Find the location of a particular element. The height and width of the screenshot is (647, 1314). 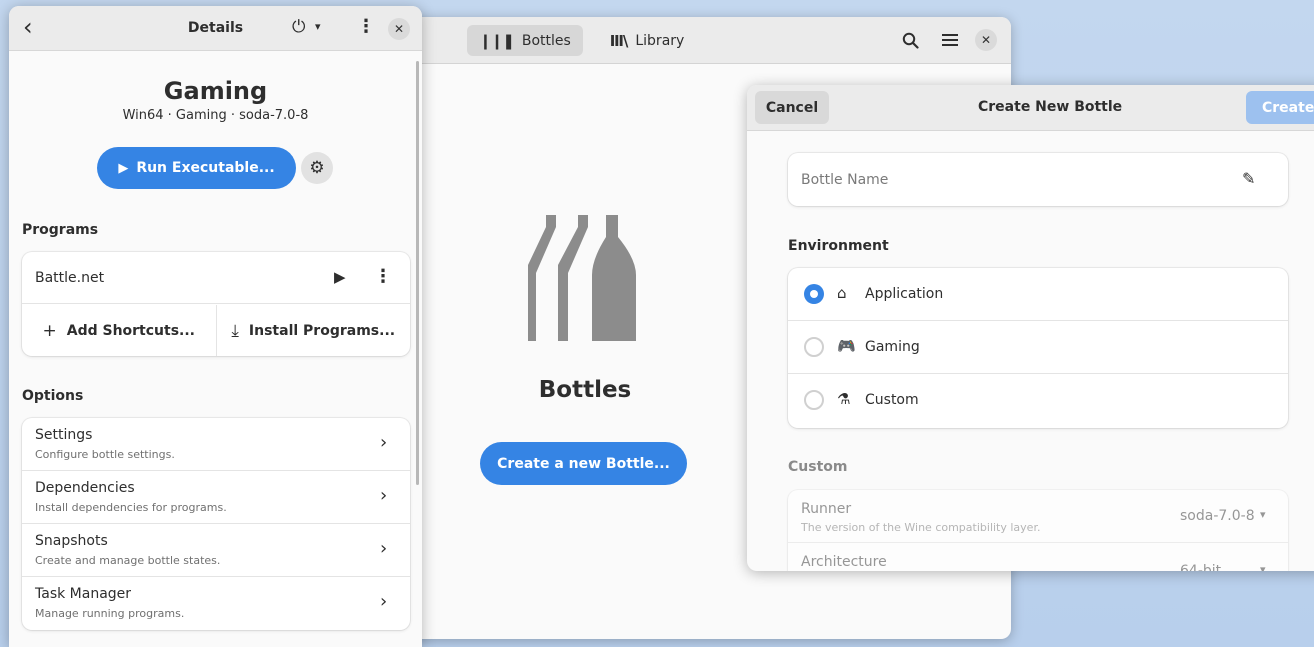

gear-icon: ⚙ is located at coordinates (317, 168).